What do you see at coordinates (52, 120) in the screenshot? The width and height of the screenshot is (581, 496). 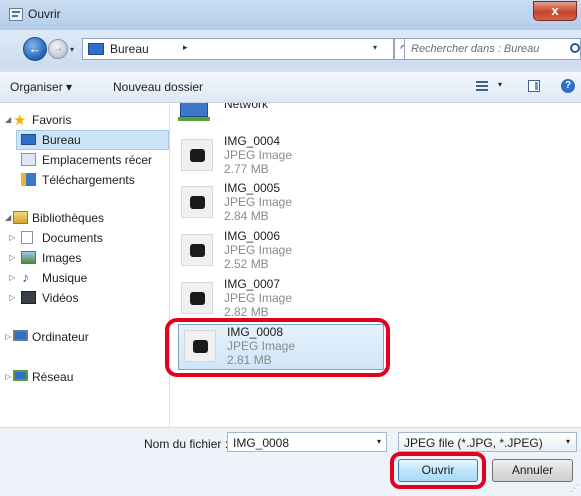 I see `sidebar-group-label: Favoris` at bounding box center [52, 120].